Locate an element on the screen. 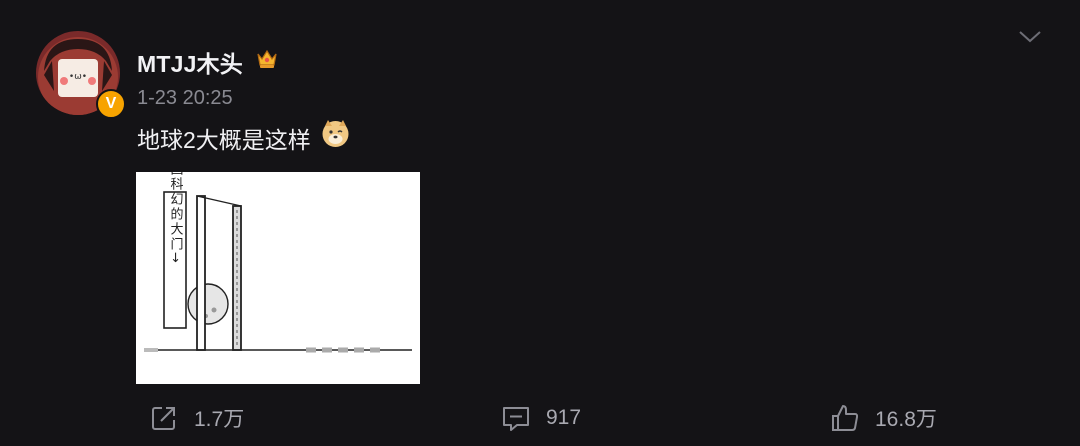 This screenshot has width=1080, height=446. share-button: 1.7万 is located at coordinates (196, 418).